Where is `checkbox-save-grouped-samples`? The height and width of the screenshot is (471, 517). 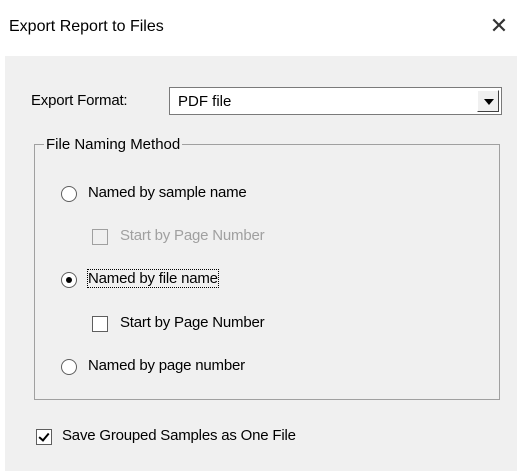
checkbox-save-grouped-samples is located at coordinates (44, 437).